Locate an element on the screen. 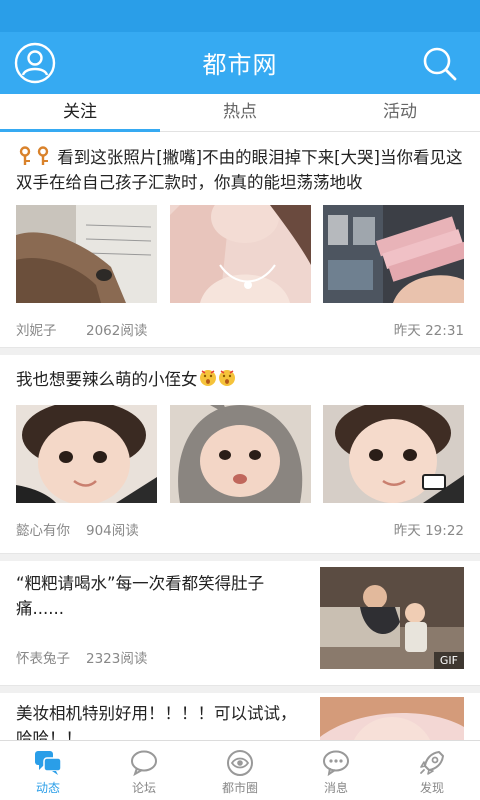 The width and height of the screenshot is (480, 800). post-time: 昨天 22:31 is located at coordinates (428, 331).